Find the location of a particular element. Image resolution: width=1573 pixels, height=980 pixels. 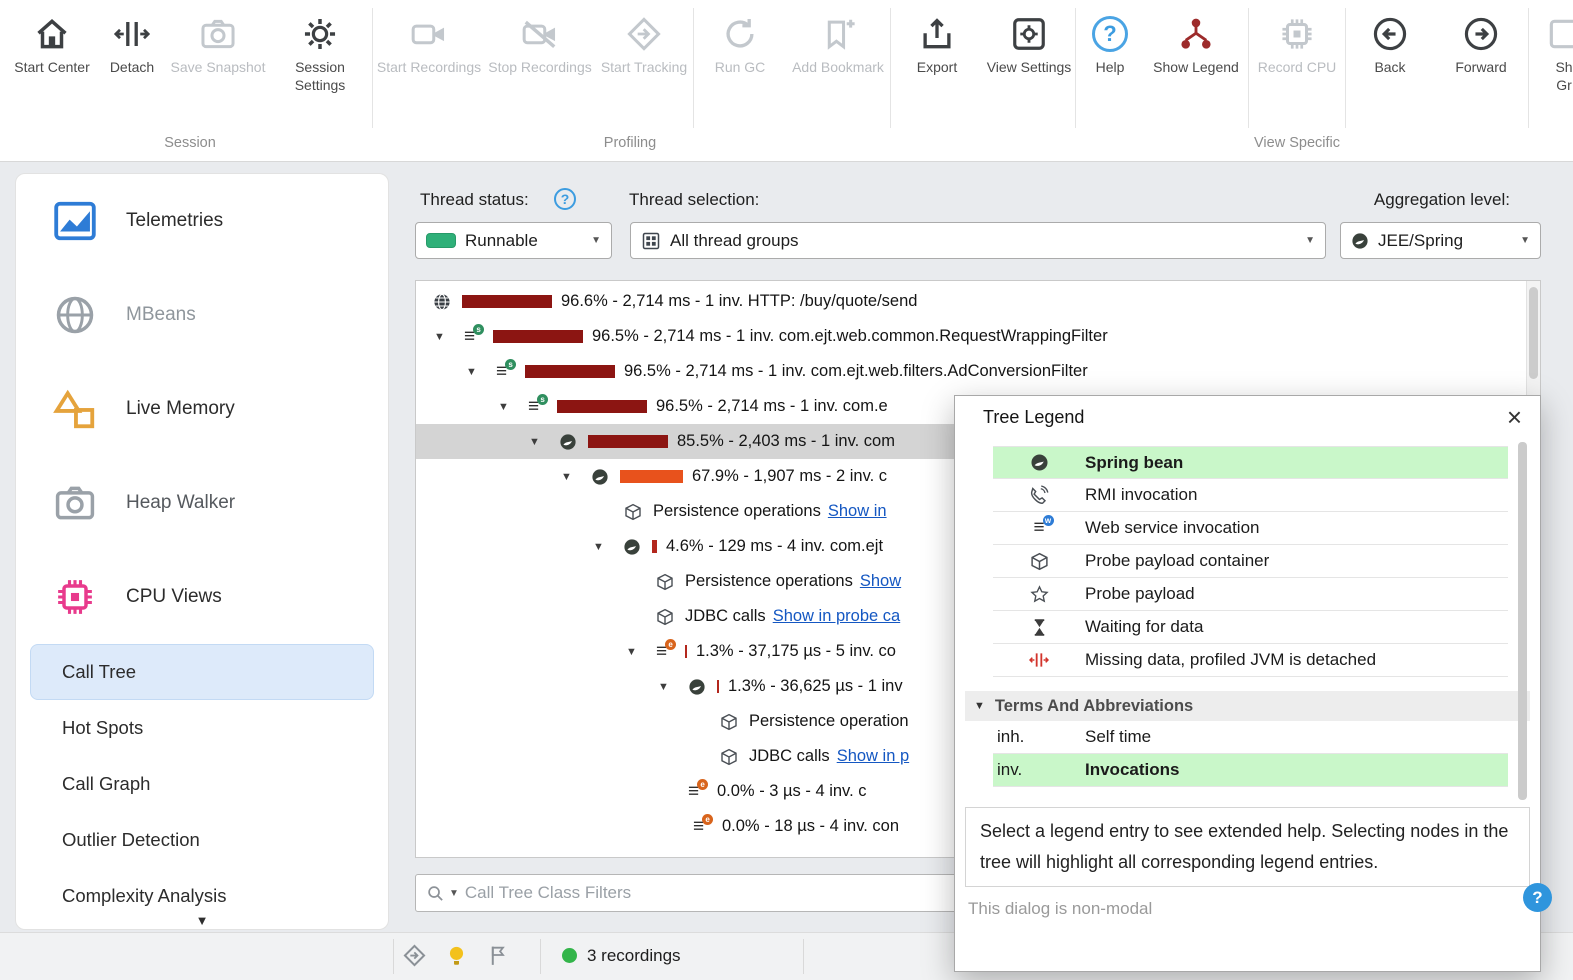

show-in-probe-link: Show in p is located at coordinates (873, 756).